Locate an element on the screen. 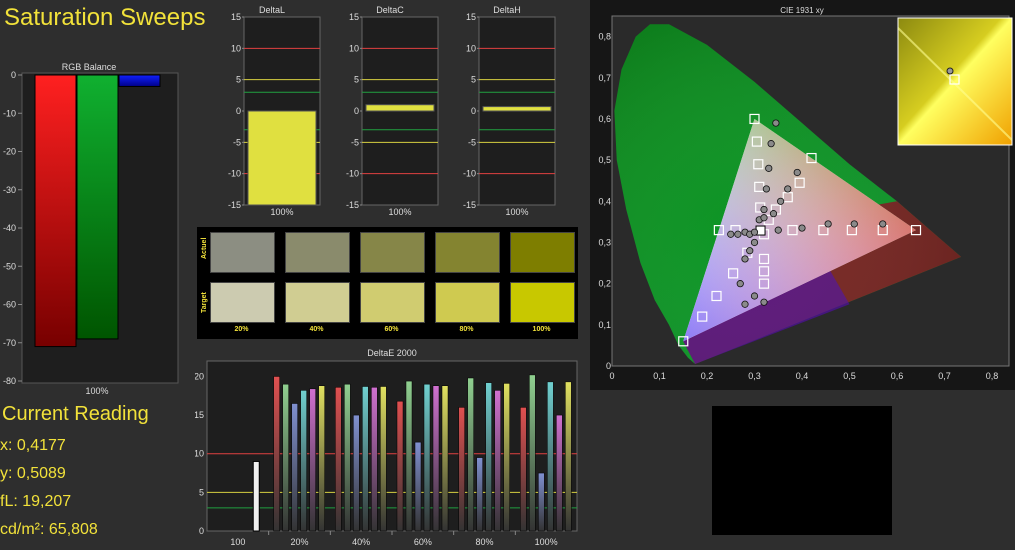 The width and height of the screenshot is (1015, 550). measured-color-preview is located at coordinates (802, 470).